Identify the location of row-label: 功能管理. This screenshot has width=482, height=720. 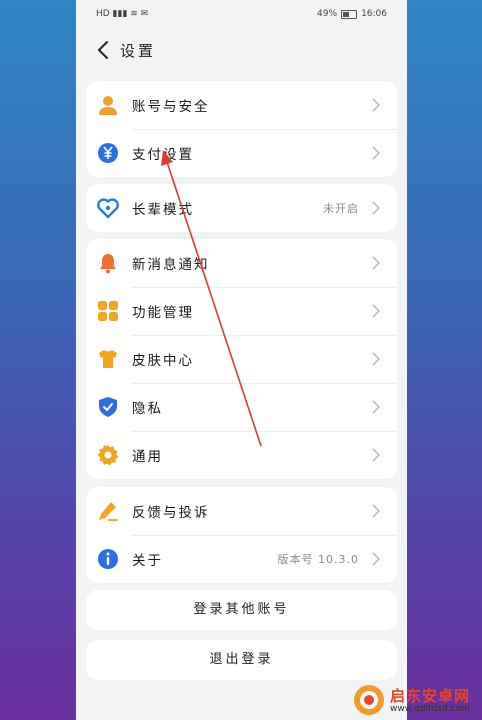
(163, 313).